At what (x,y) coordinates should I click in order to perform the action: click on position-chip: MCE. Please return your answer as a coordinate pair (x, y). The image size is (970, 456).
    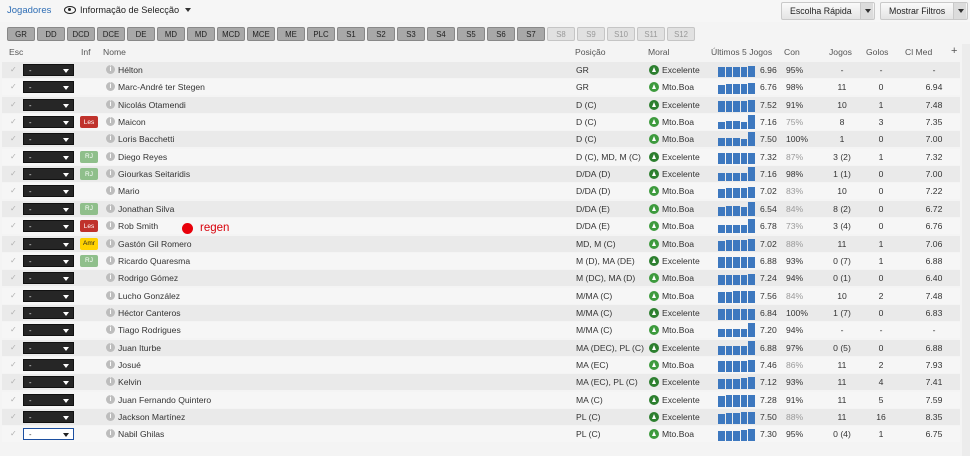
    Looking at the image, I should click on (261, 34).